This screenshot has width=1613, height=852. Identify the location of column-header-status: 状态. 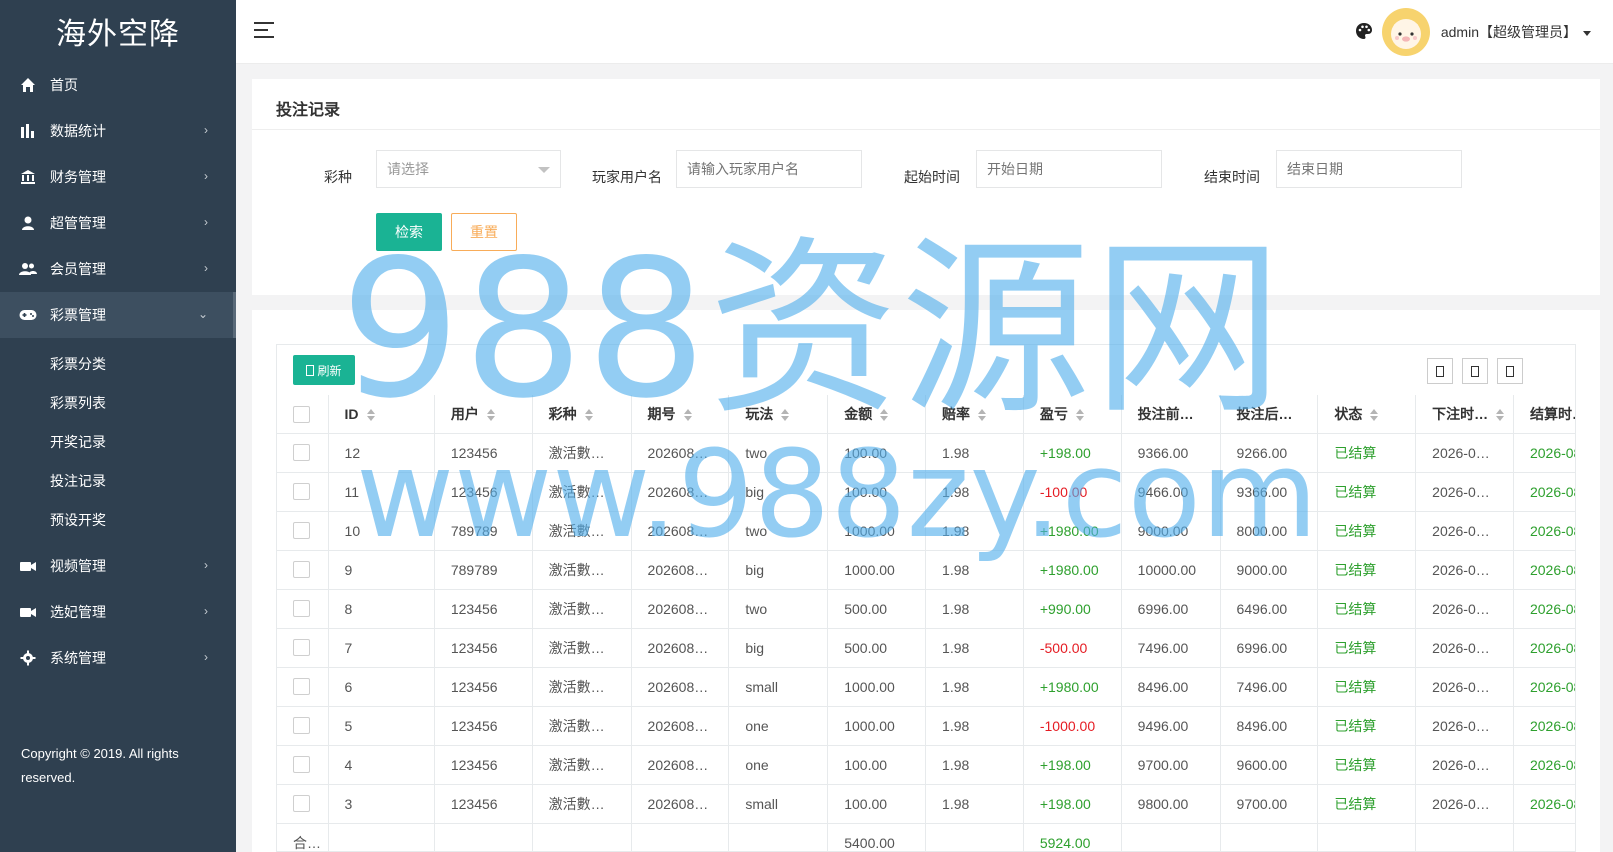
(1367, 414).